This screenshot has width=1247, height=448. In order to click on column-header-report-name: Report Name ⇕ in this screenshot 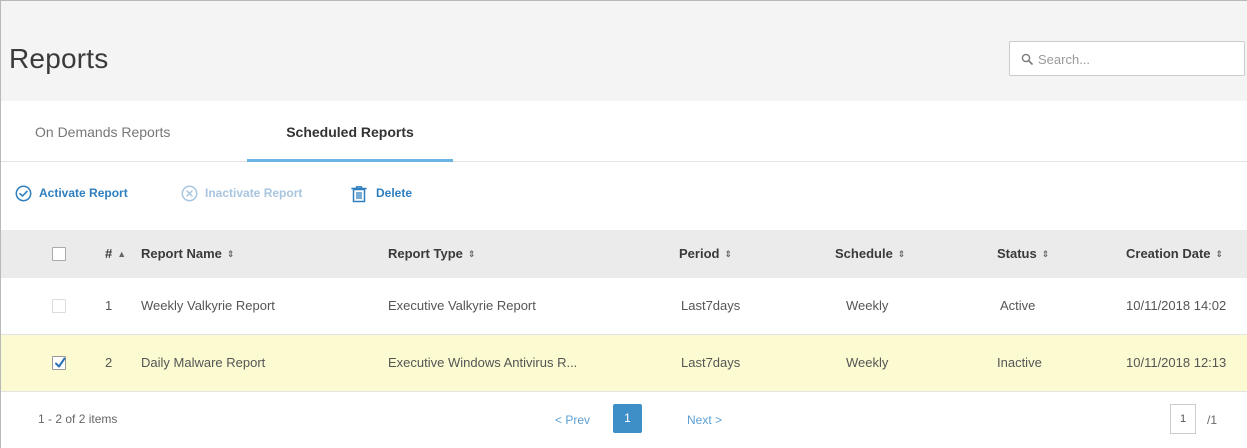, I will do `click(187, 253)`.